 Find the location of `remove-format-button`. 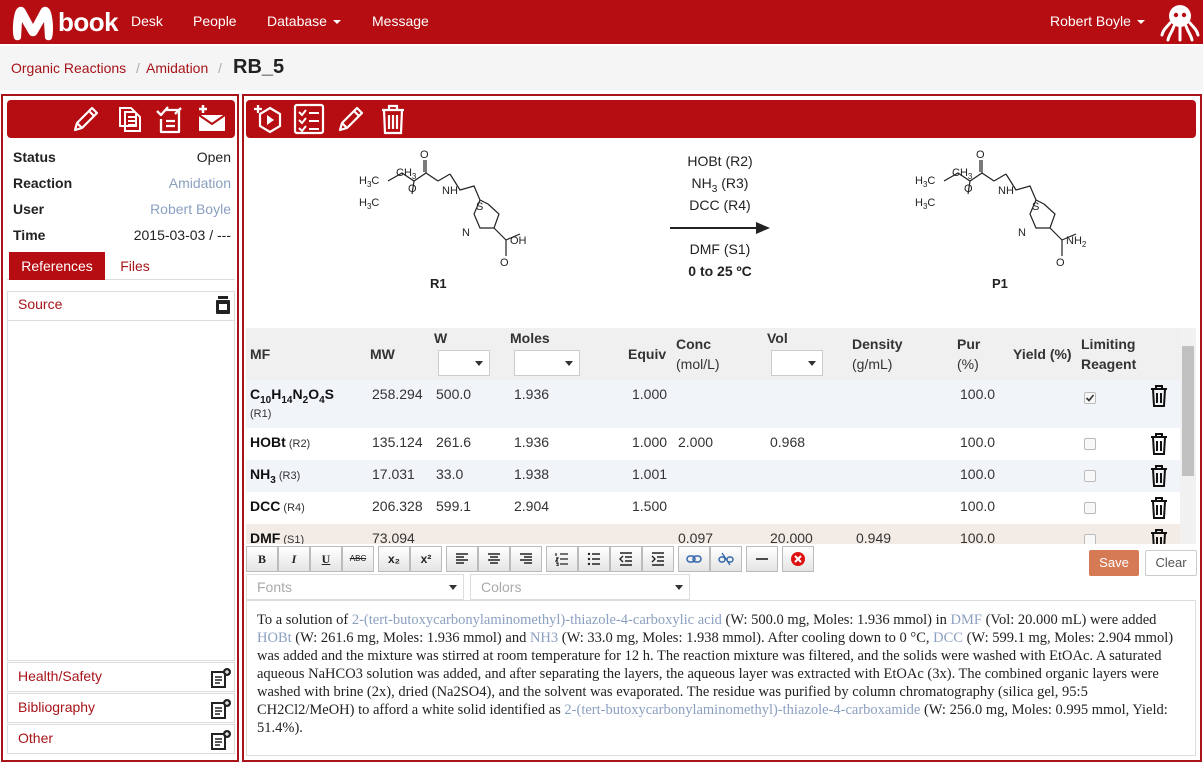

remove-format-button is located at coordinates (798, 559).